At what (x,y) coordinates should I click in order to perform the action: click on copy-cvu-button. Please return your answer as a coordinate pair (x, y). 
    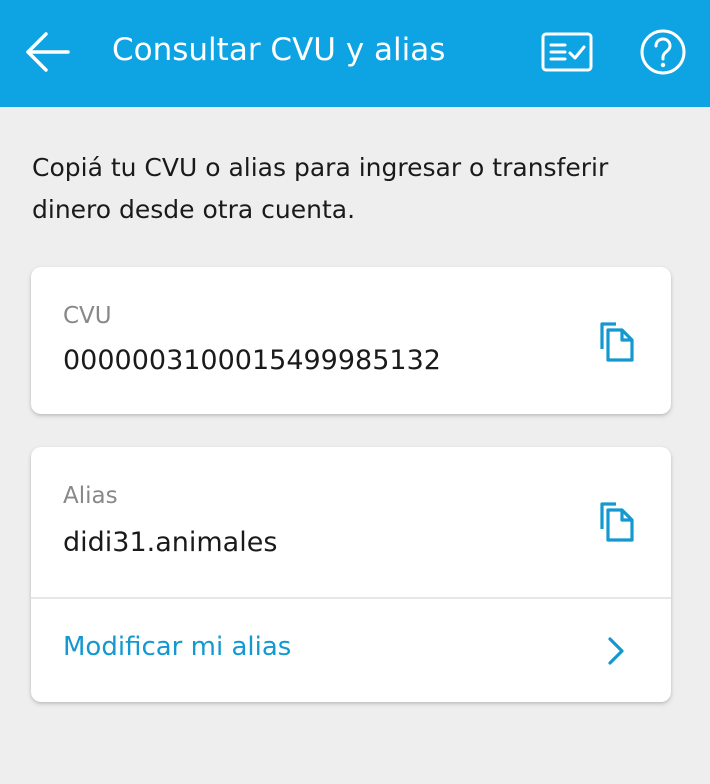
    Looking at the image, I should click on (617, 343).